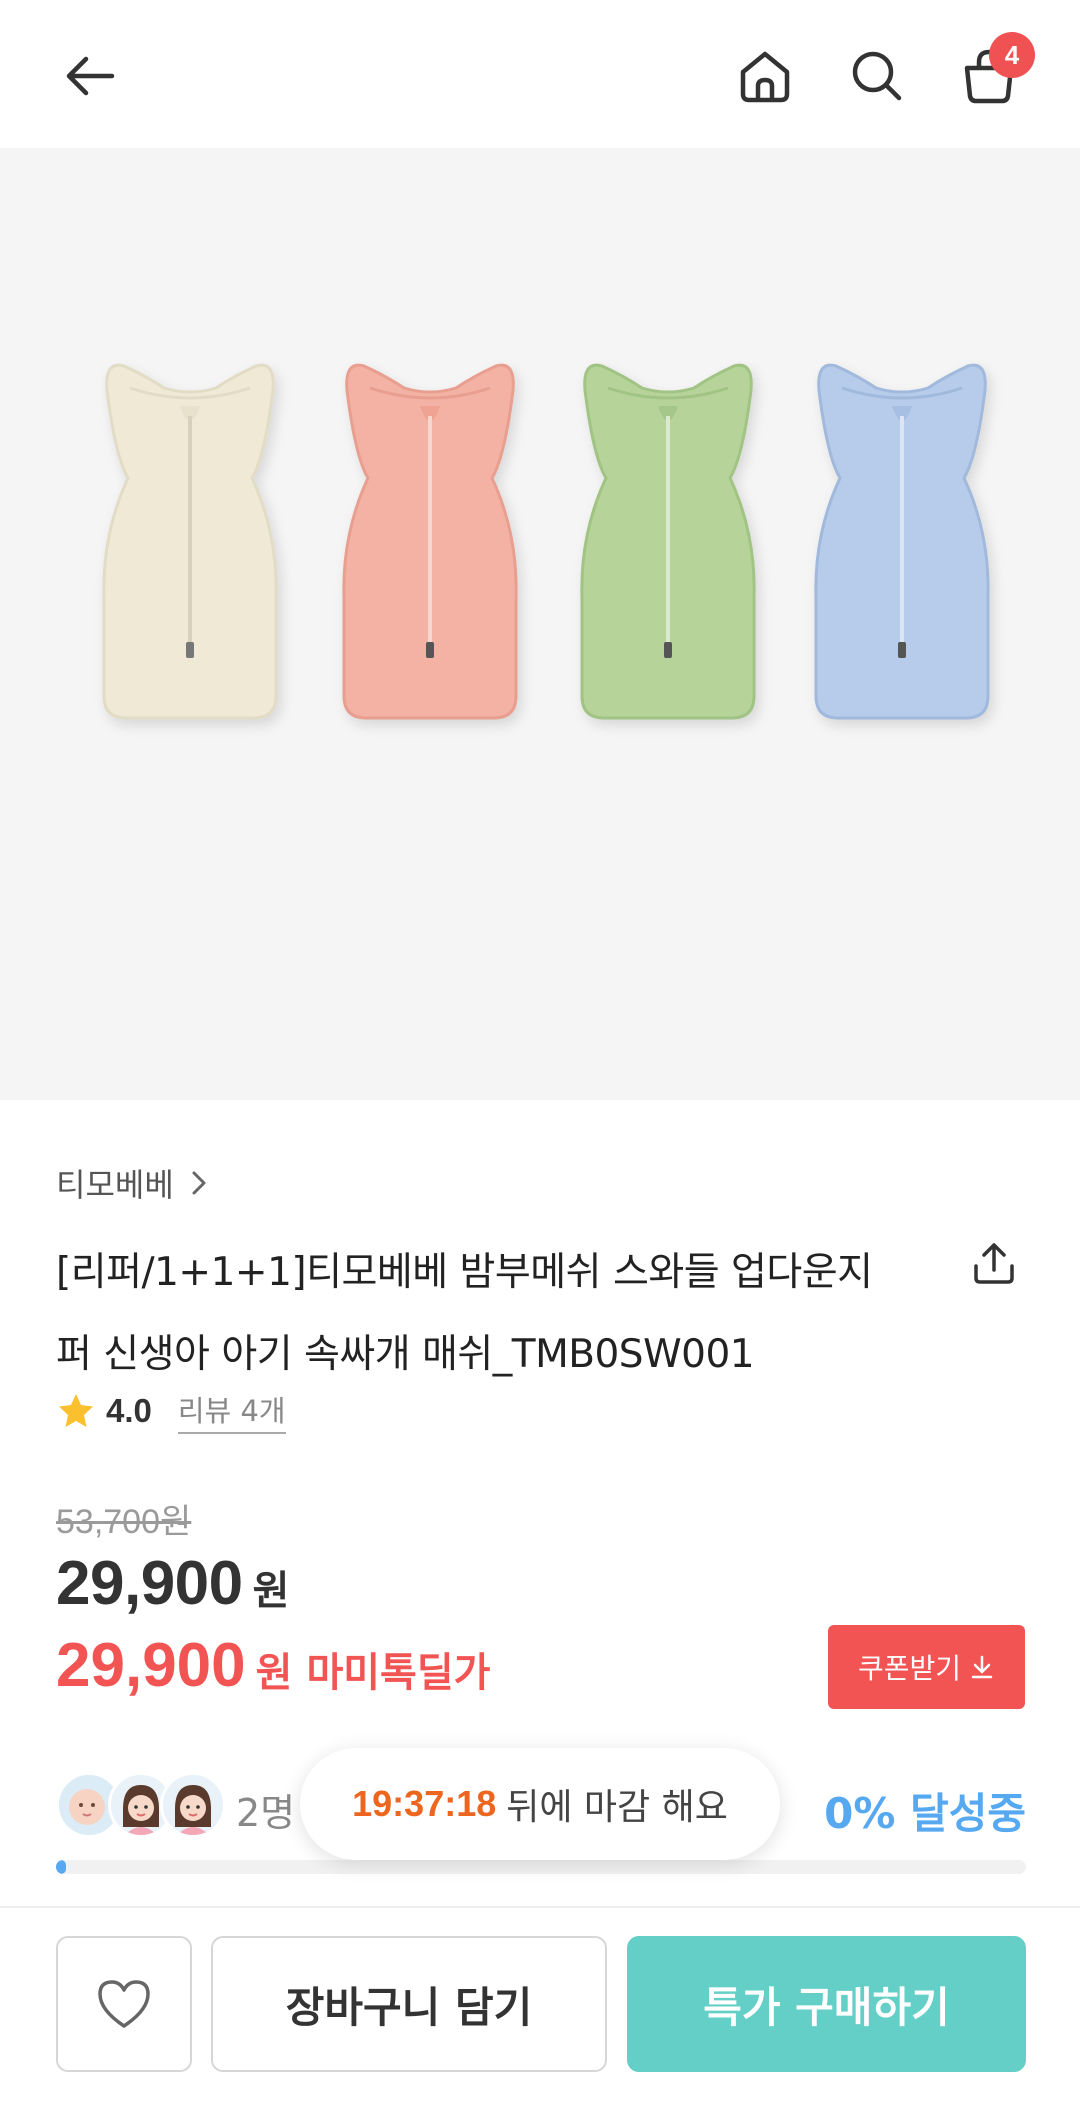 Image resolution: width=1080 pixels, height=2103 pixels. I want to click on add-to-cart-button: 장바구니 담기, so click(409, 2004).